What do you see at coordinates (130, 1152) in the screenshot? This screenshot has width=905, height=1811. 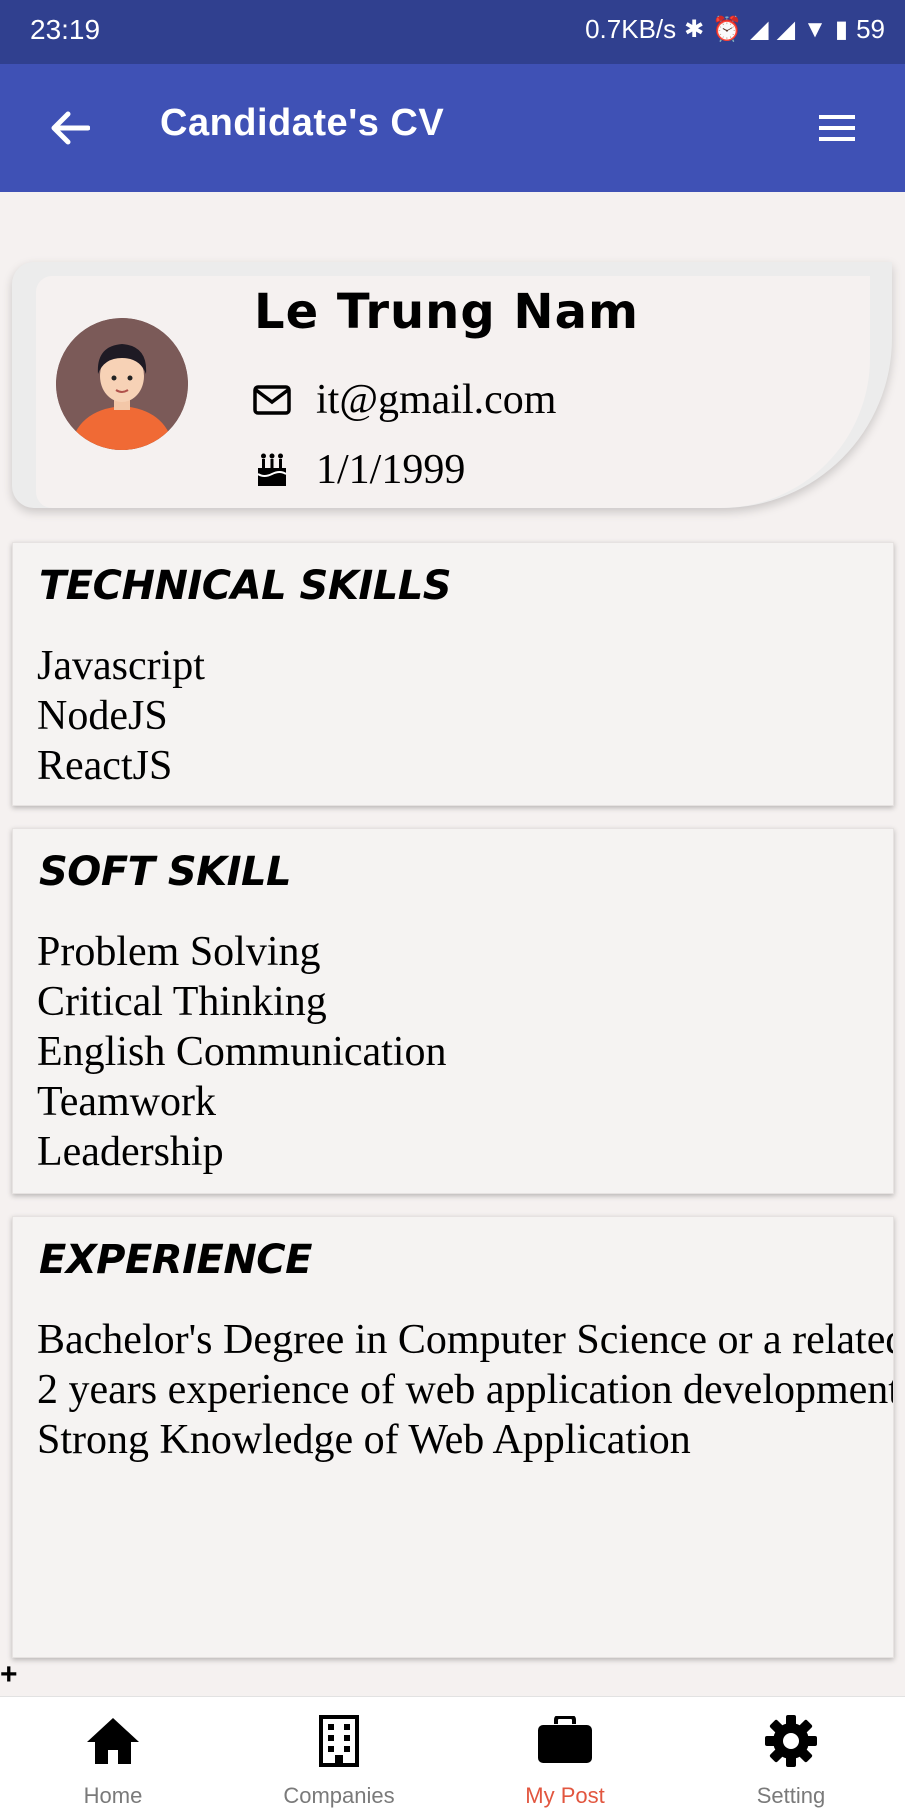 I see `list-item: Leadership` at bounding box center [130, 1152].